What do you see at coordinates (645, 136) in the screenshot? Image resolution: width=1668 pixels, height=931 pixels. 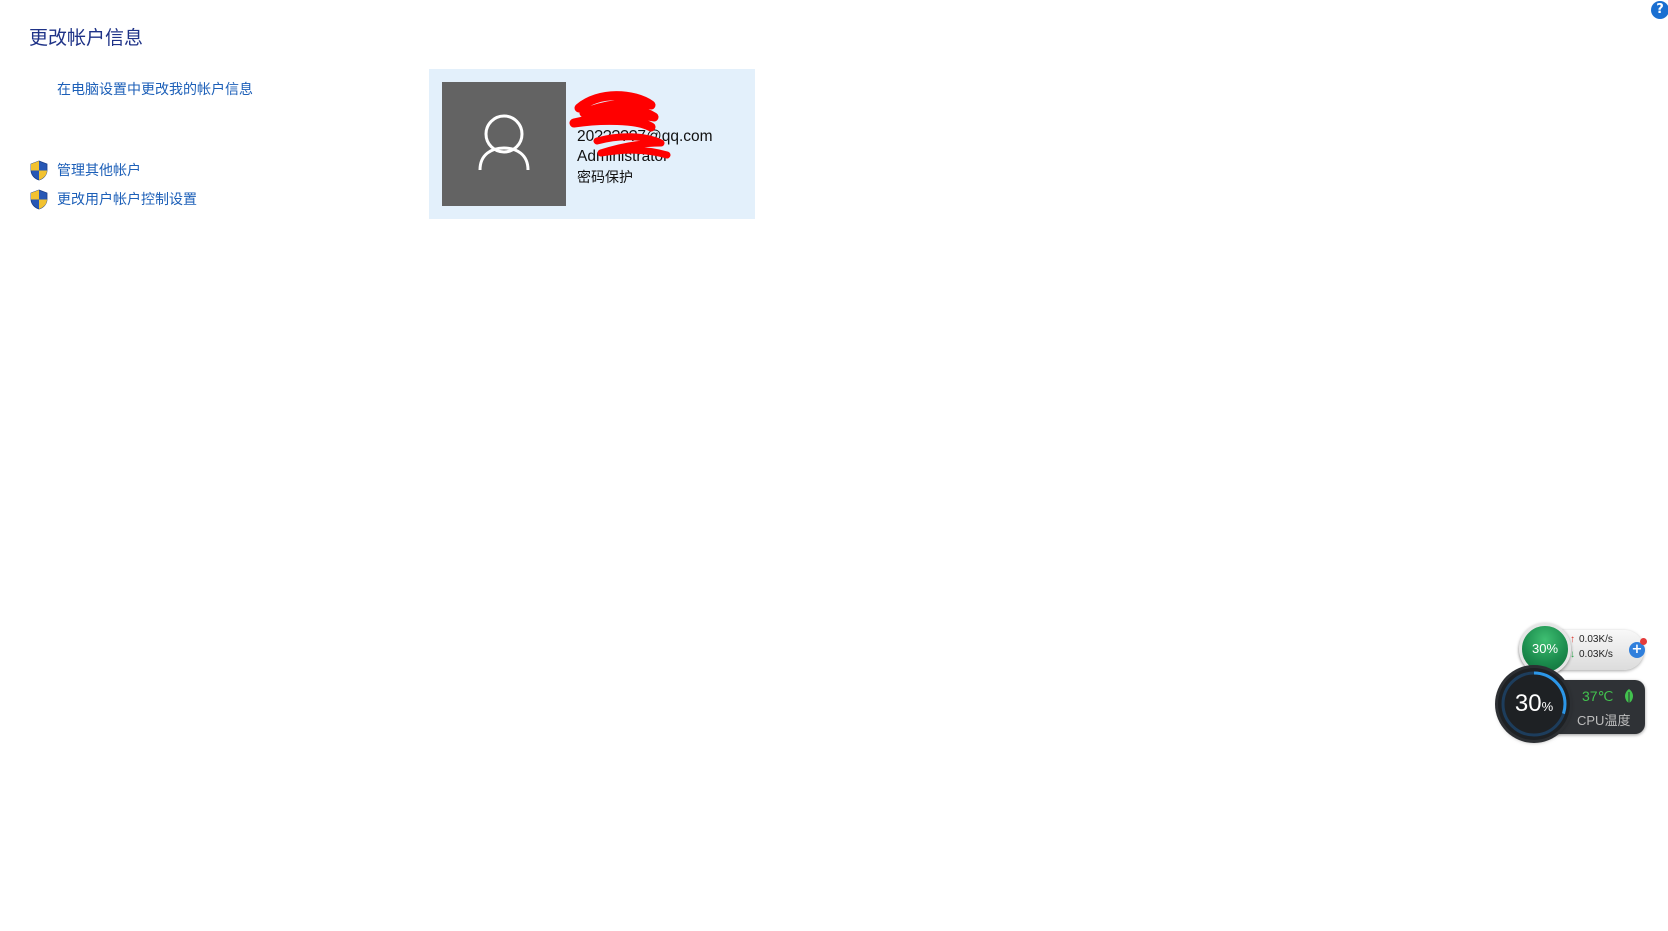 I see `account-email: 20?????7@qq.com` at bounding box center [645, 136].